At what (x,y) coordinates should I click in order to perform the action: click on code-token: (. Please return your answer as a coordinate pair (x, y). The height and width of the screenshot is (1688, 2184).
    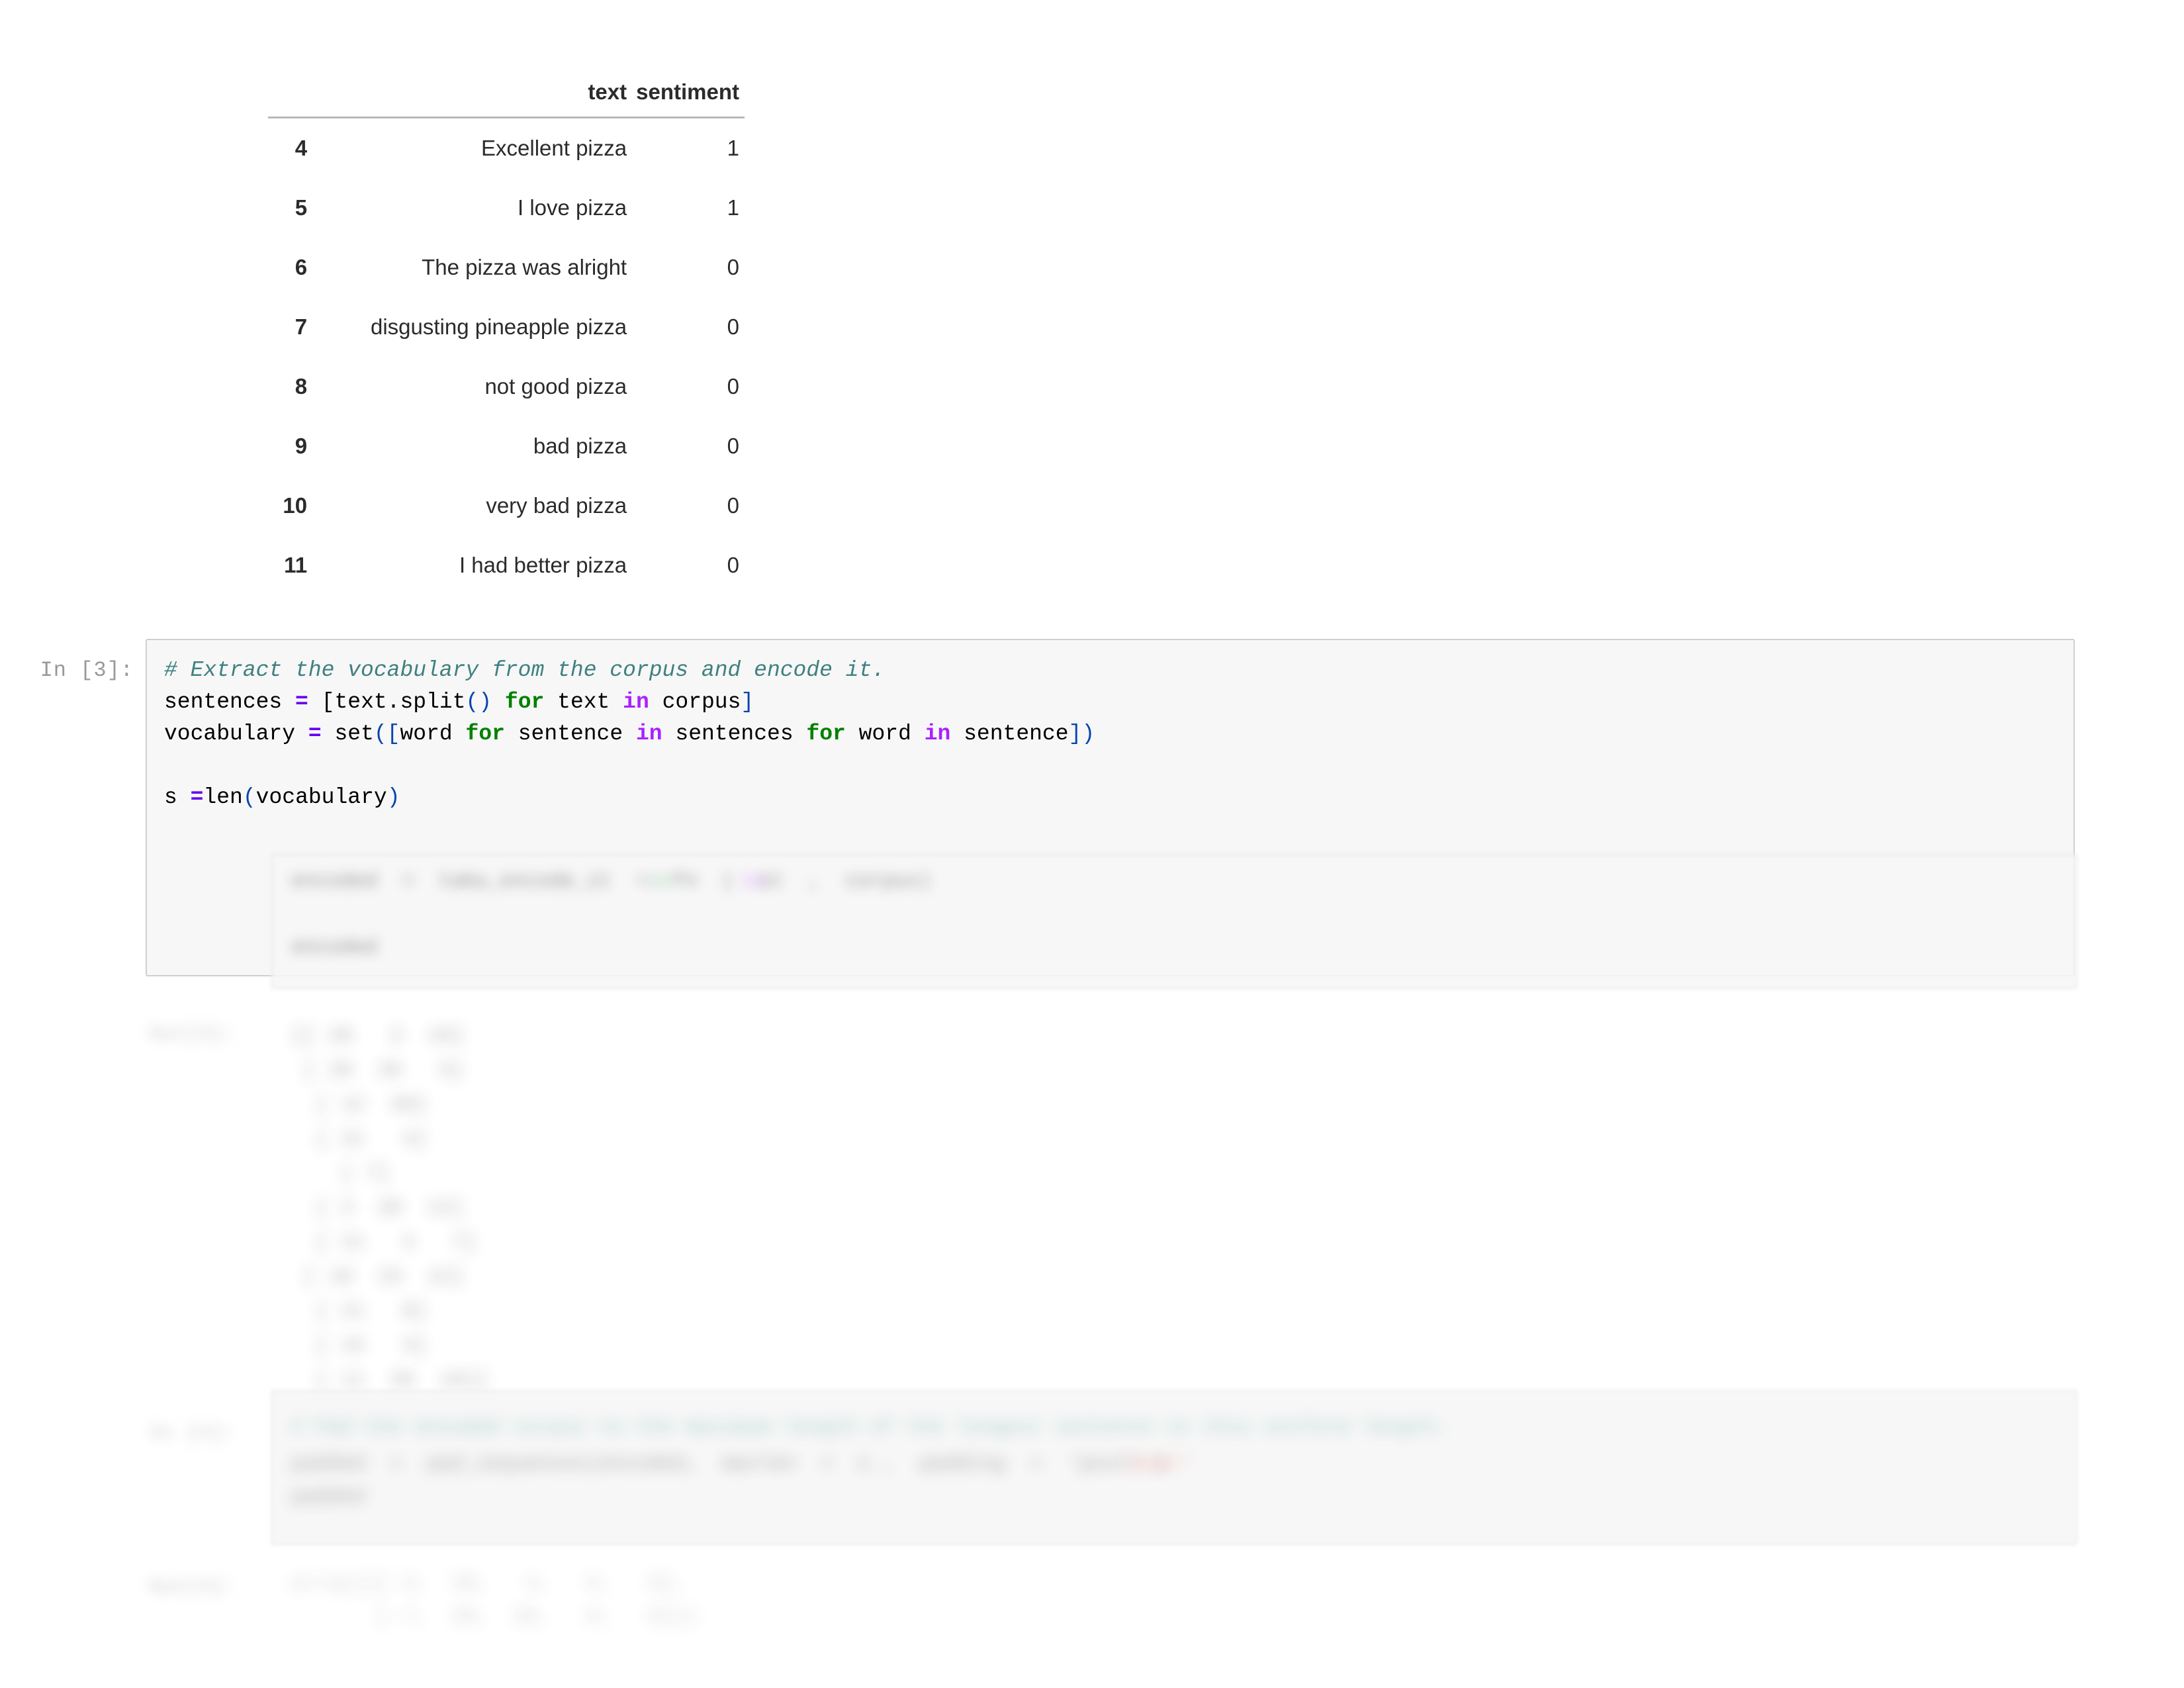
    Looking at the image, I should click on (249, 797).